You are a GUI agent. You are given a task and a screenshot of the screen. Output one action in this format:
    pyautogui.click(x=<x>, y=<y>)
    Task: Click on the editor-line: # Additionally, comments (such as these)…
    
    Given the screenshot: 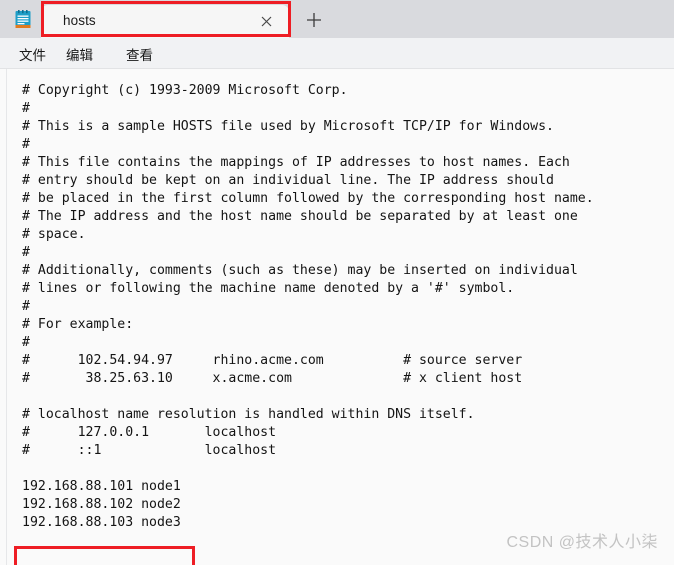 What is the action you would take?
    pyautogui.click(x=300, y=270)
    